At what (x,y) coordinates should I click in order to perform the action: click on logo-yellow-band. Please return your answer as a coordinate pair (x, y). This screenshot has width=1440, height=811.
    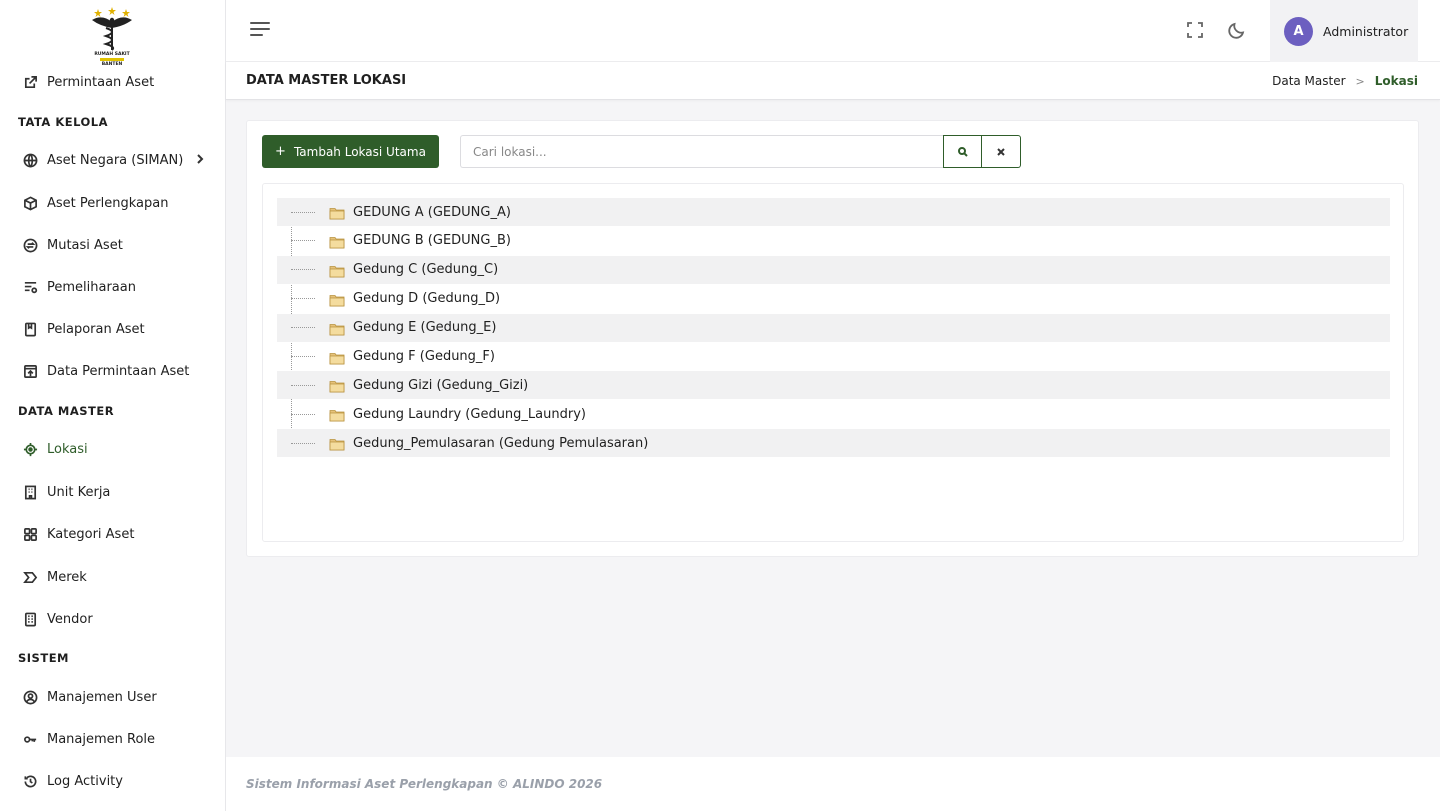
    Looking at the image, I should click on (112, 59).